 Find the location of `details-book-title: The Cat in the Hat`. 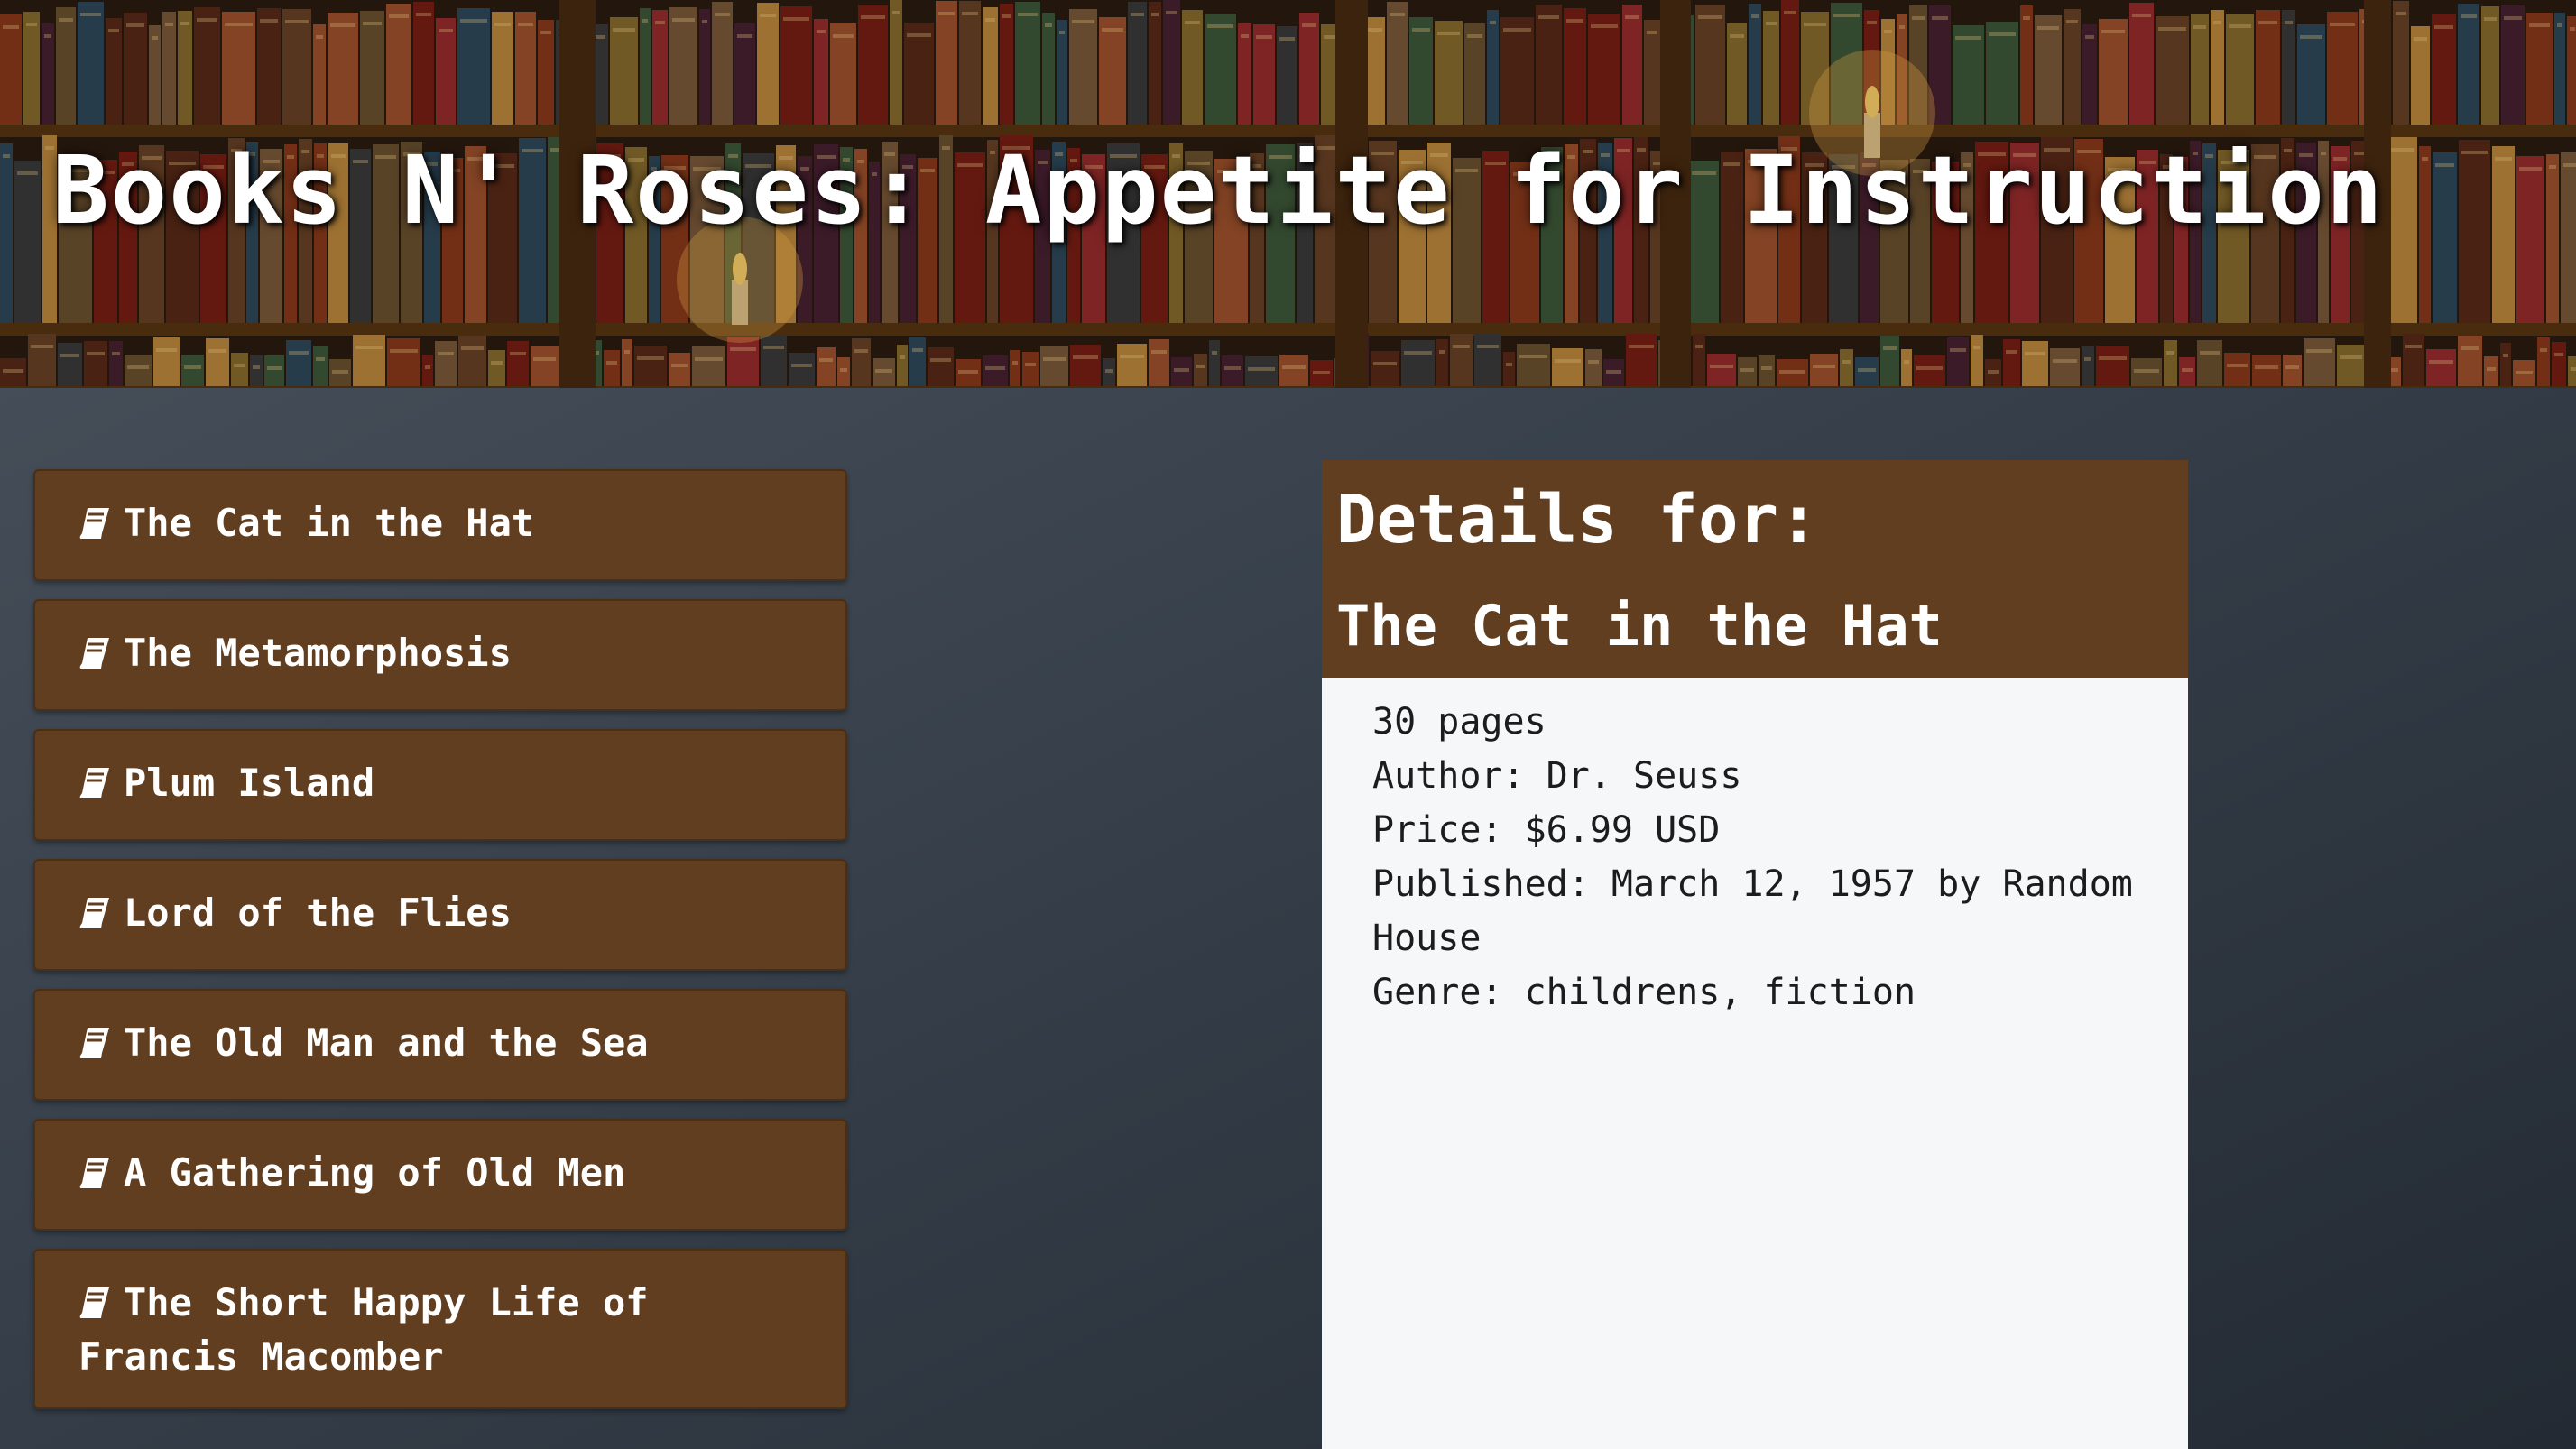

details-book-title: The Cat in the Hat is located at coordinates (1639, 626).